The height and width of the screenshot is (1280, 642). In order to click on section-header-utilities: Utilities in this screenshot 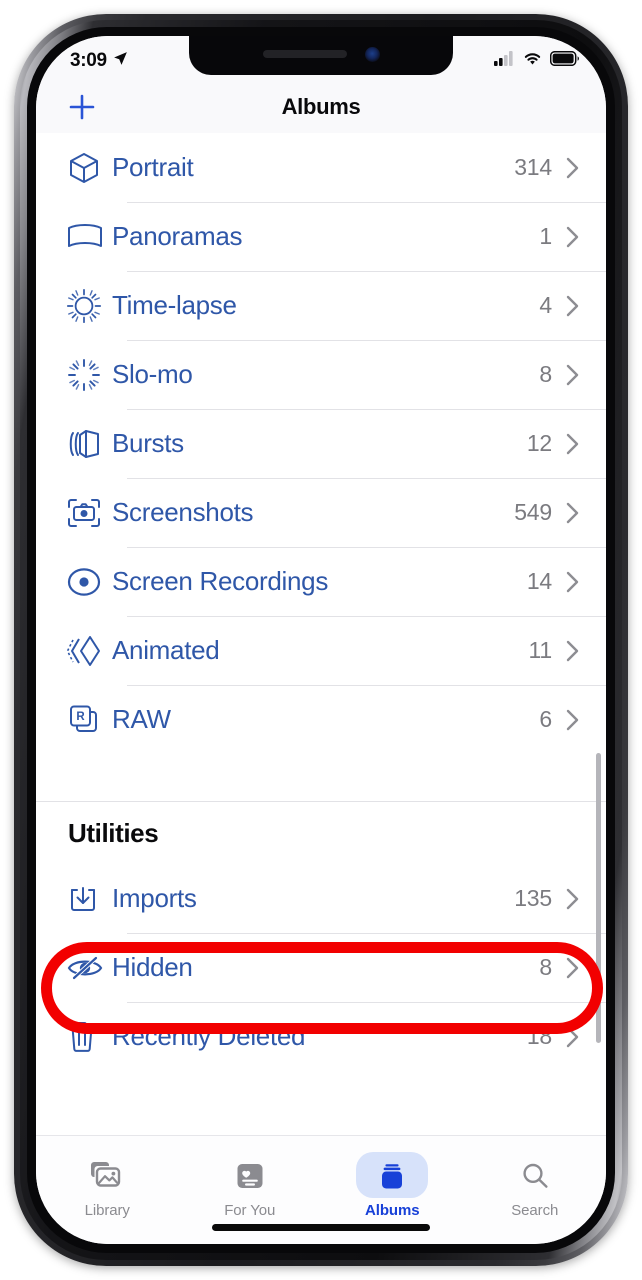, I will do `click(321, 833)`.